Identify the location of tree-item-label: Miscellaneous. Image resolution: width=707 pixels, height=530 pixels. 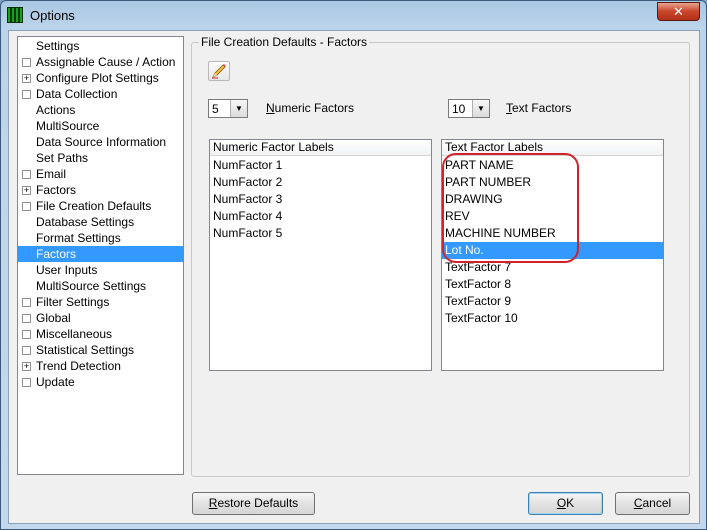
(74, 334).